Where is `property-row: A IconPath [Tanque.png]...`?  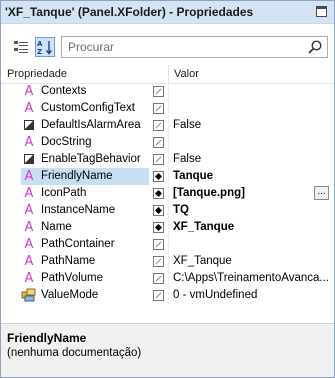 property-row: A IconPath [Tanque.png]... is located at coordinates (167, 193).